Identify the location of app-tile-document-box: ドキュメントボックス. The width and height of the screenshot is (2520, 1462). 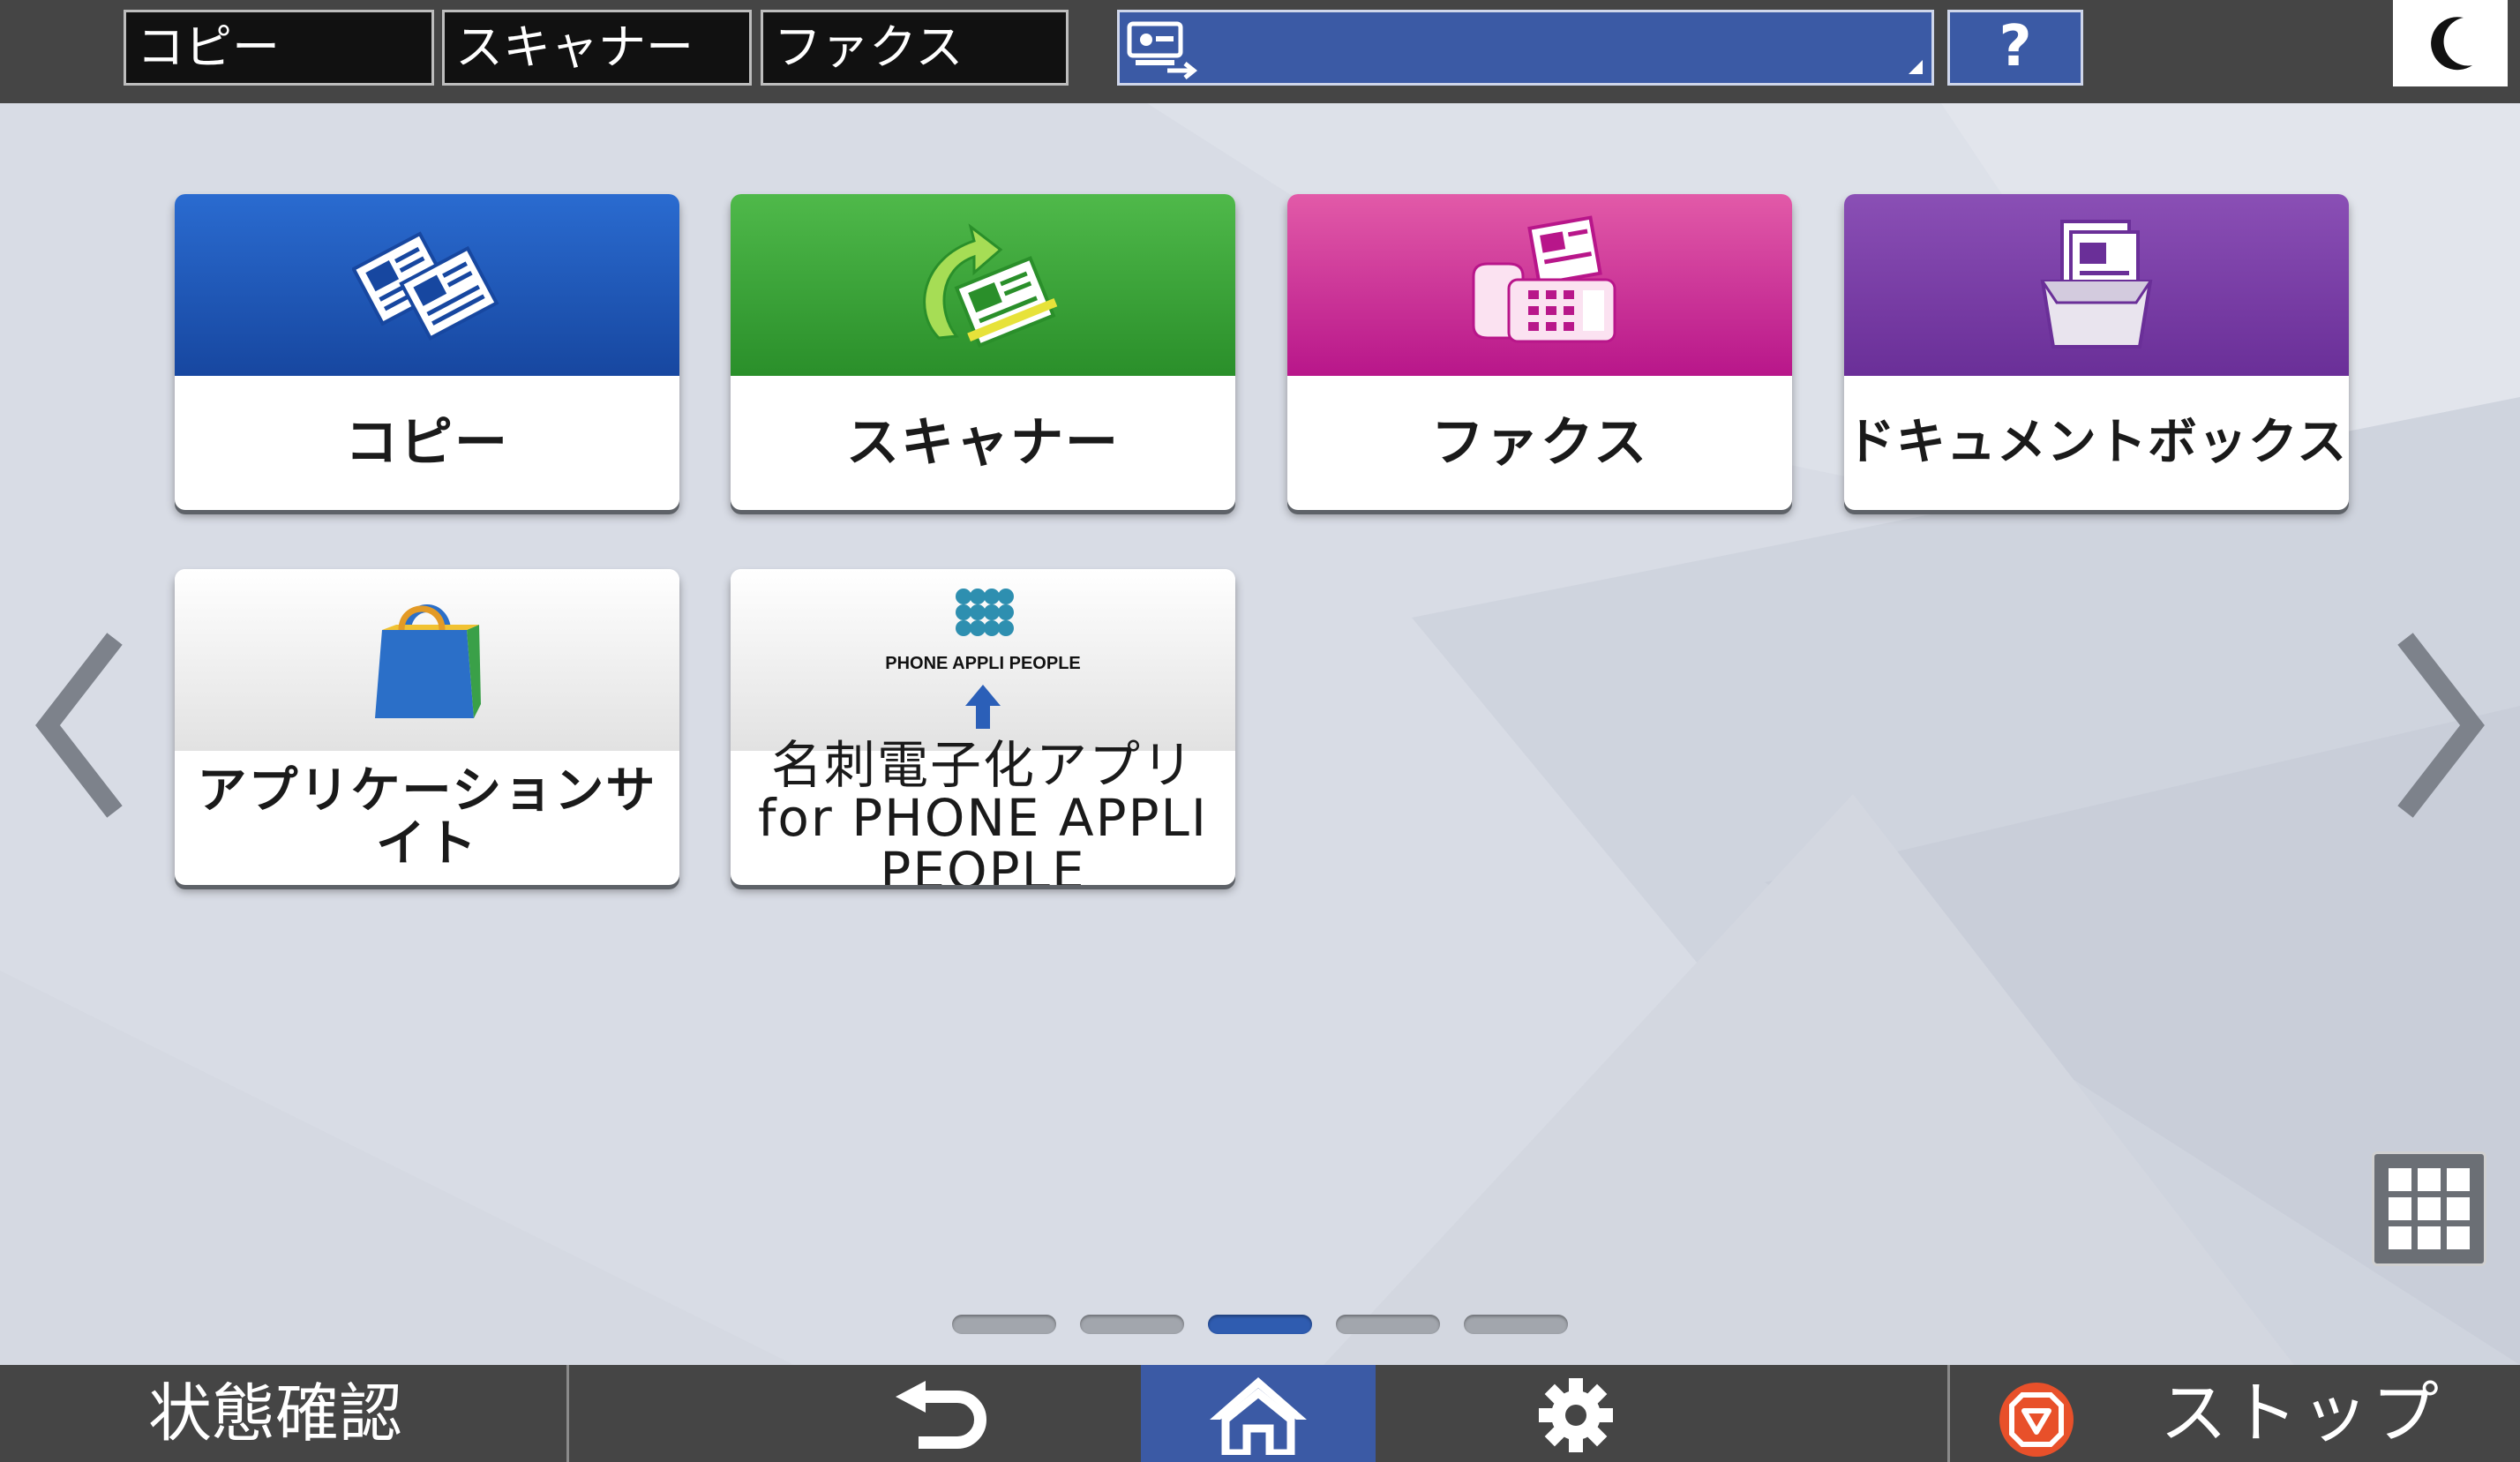
(2096, 352).